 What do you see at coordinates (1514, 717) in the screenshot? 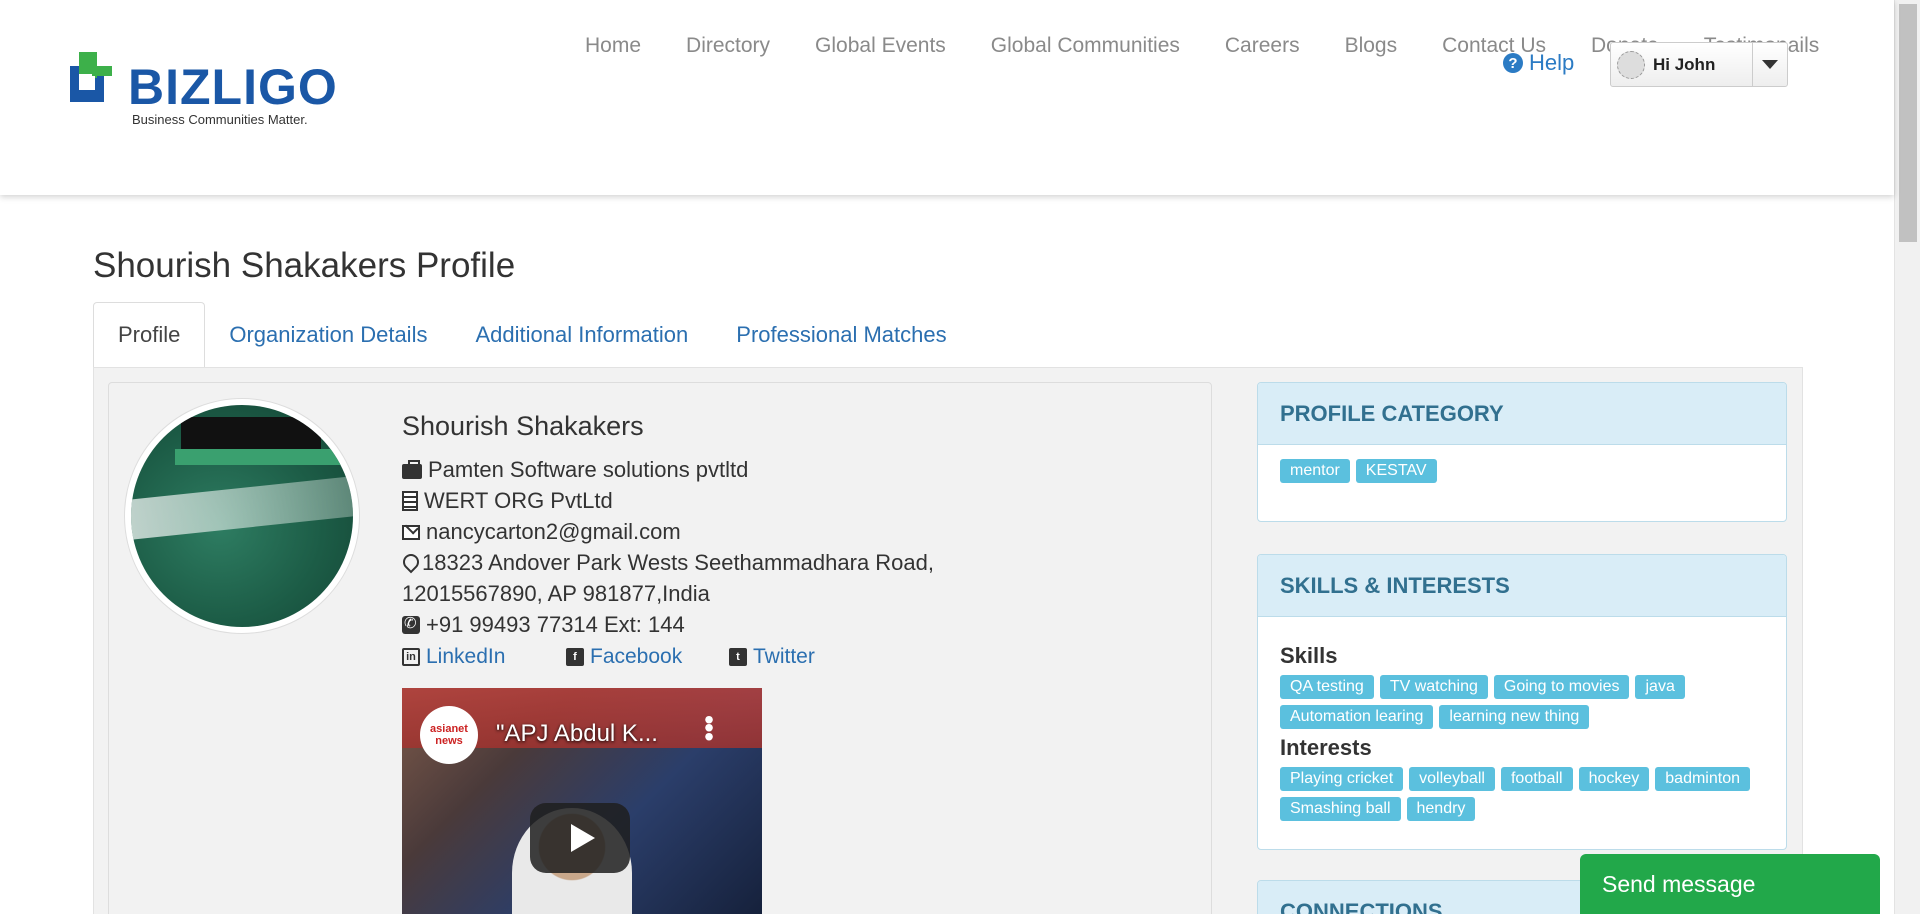
I see `skill-tag: learning new thing` at bounding box center [1514, 717].